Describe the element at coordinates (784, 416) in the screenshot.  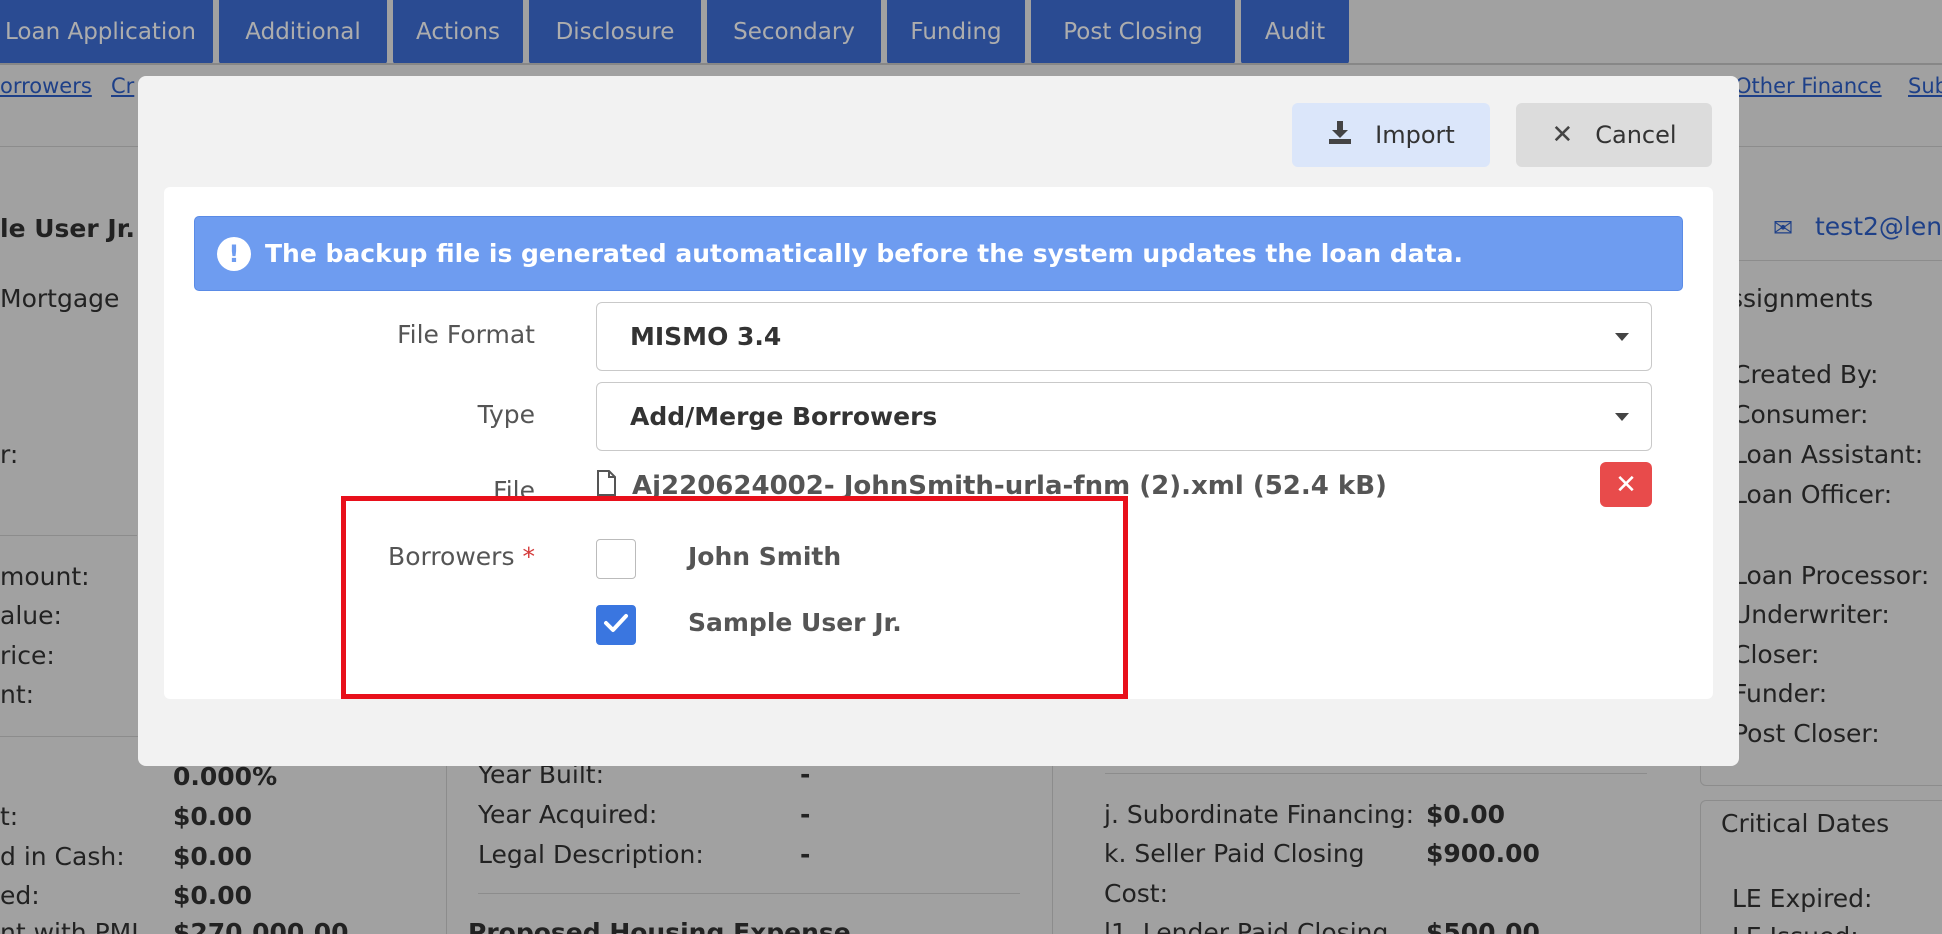
I see `type-value: Add/Merge Borrowers` at that location.